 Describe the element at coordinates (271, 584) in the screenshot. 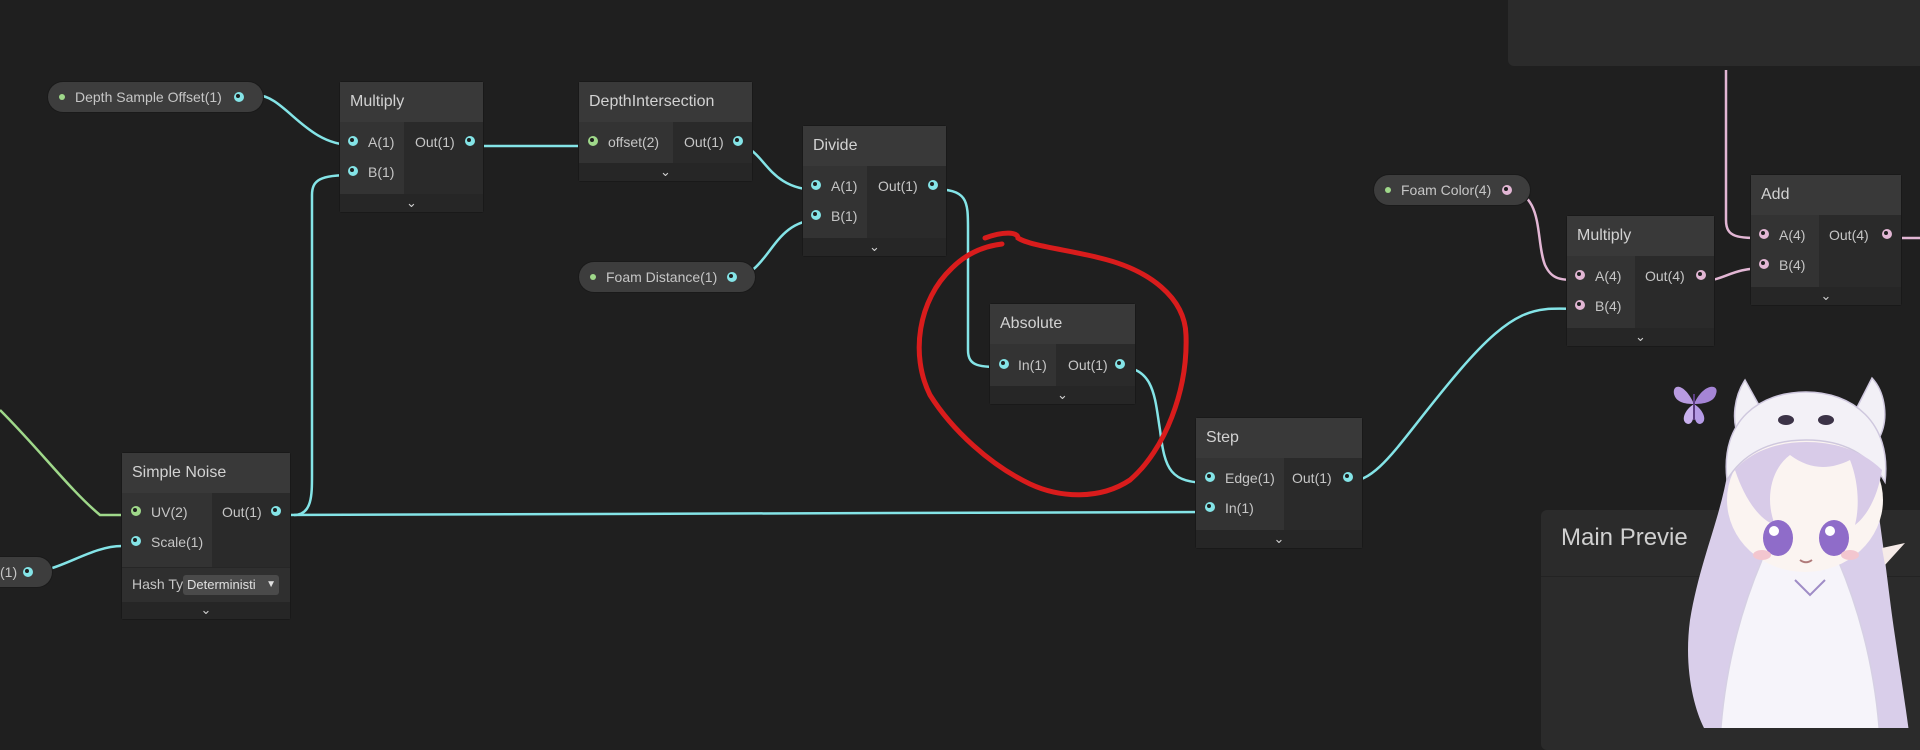

I see `caret-down-icon: ▼` at that location.